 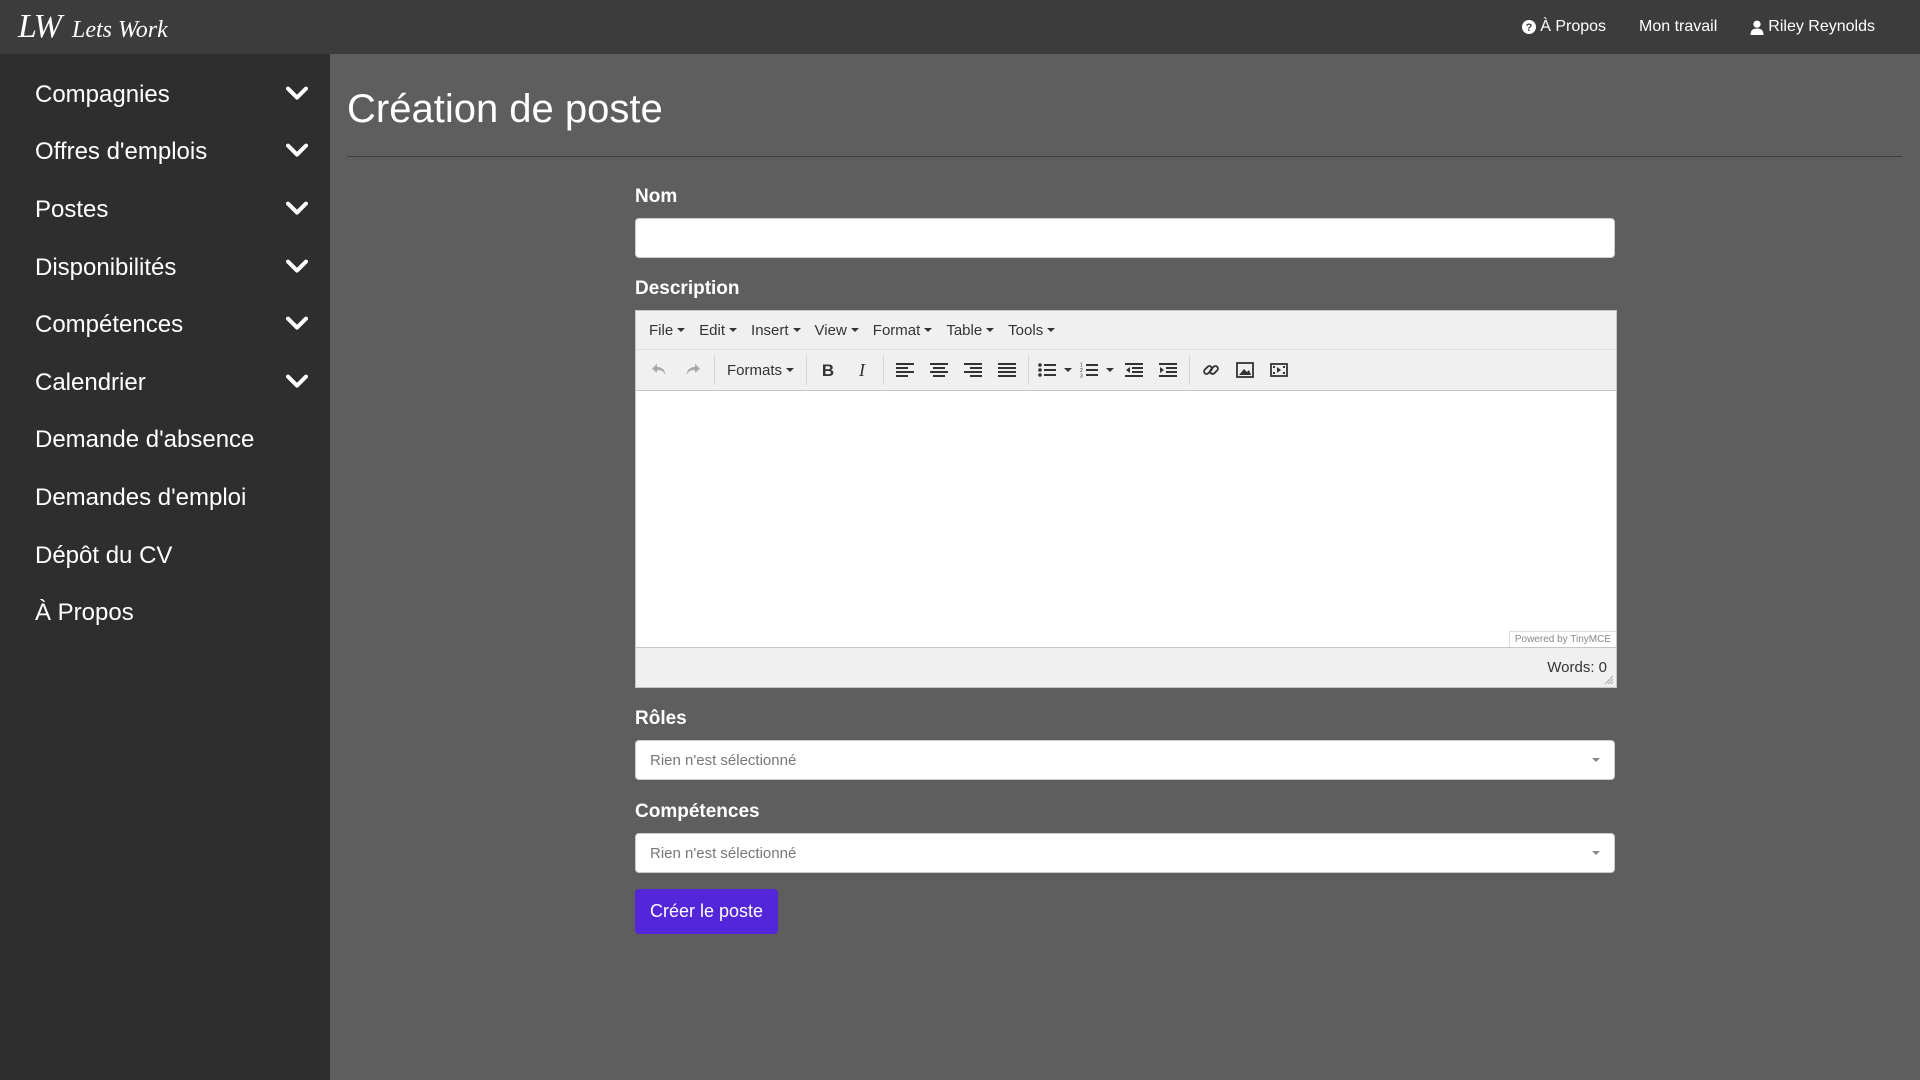 What do you see at coordinates (723, 853) in the screenshot?
I see `skills-select-placeholder: Rien n'est sélectionné` at bounding box center [723, 853].